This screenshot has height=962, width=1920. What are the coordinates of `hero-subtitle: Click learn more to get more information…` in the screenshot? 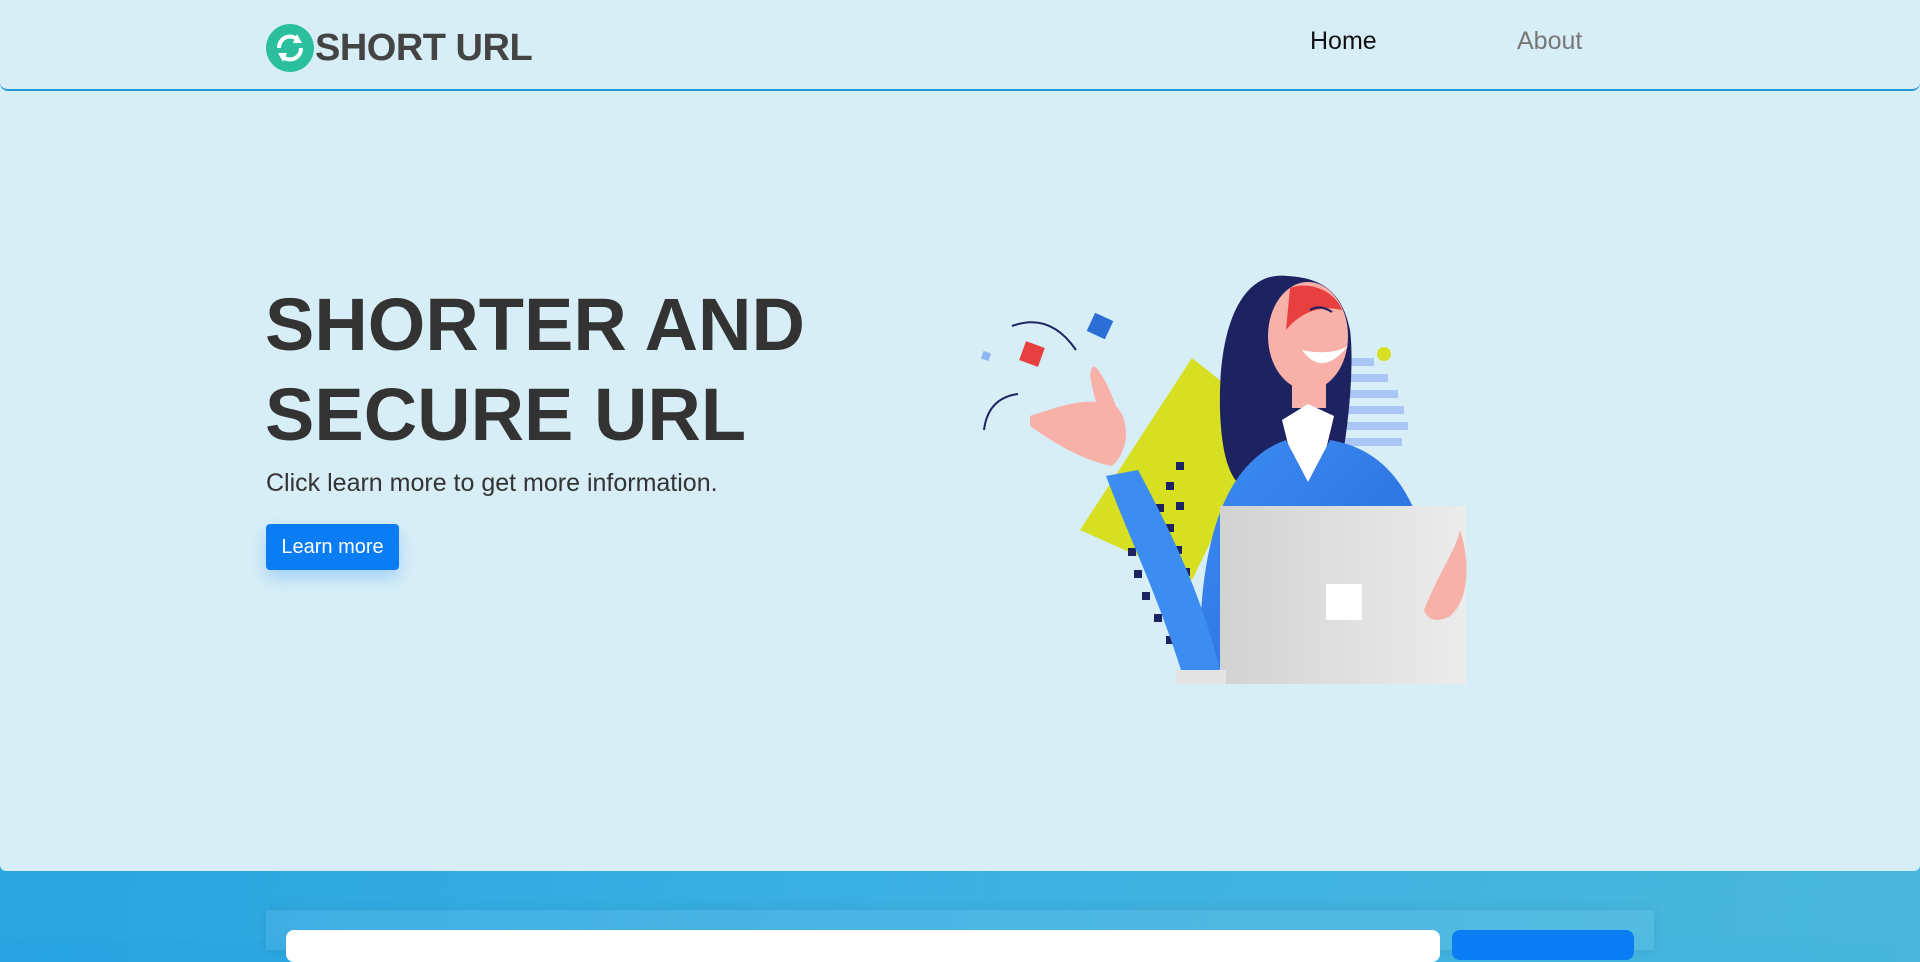 It's located at (492, 483).